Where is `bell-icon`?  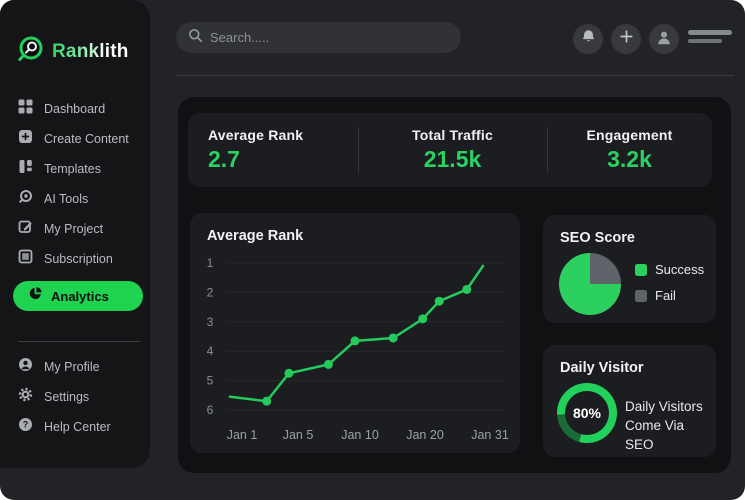
bell-icon is located at coordinates (588, 39).